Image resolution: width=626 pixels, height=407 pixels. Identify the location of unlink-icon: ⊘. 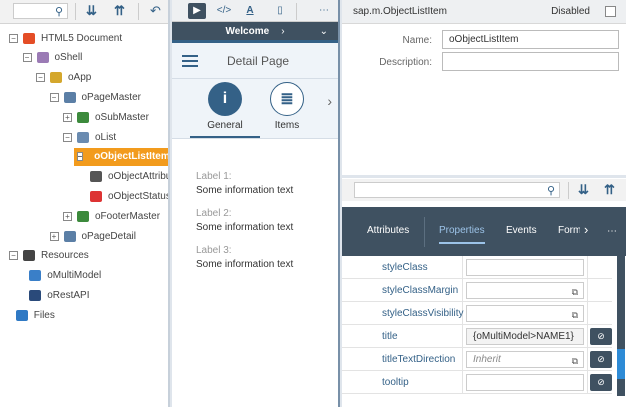
(601, 359).